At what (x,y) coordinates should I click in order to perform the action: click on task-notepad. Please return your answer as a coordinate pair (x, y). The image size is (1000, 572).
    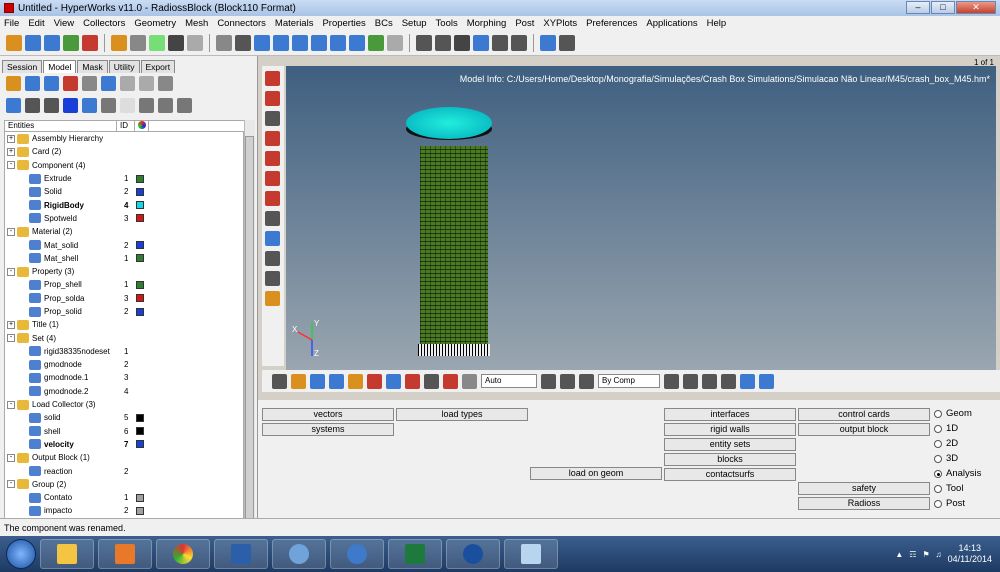
    Looking at the image, I should click on (531, 554).